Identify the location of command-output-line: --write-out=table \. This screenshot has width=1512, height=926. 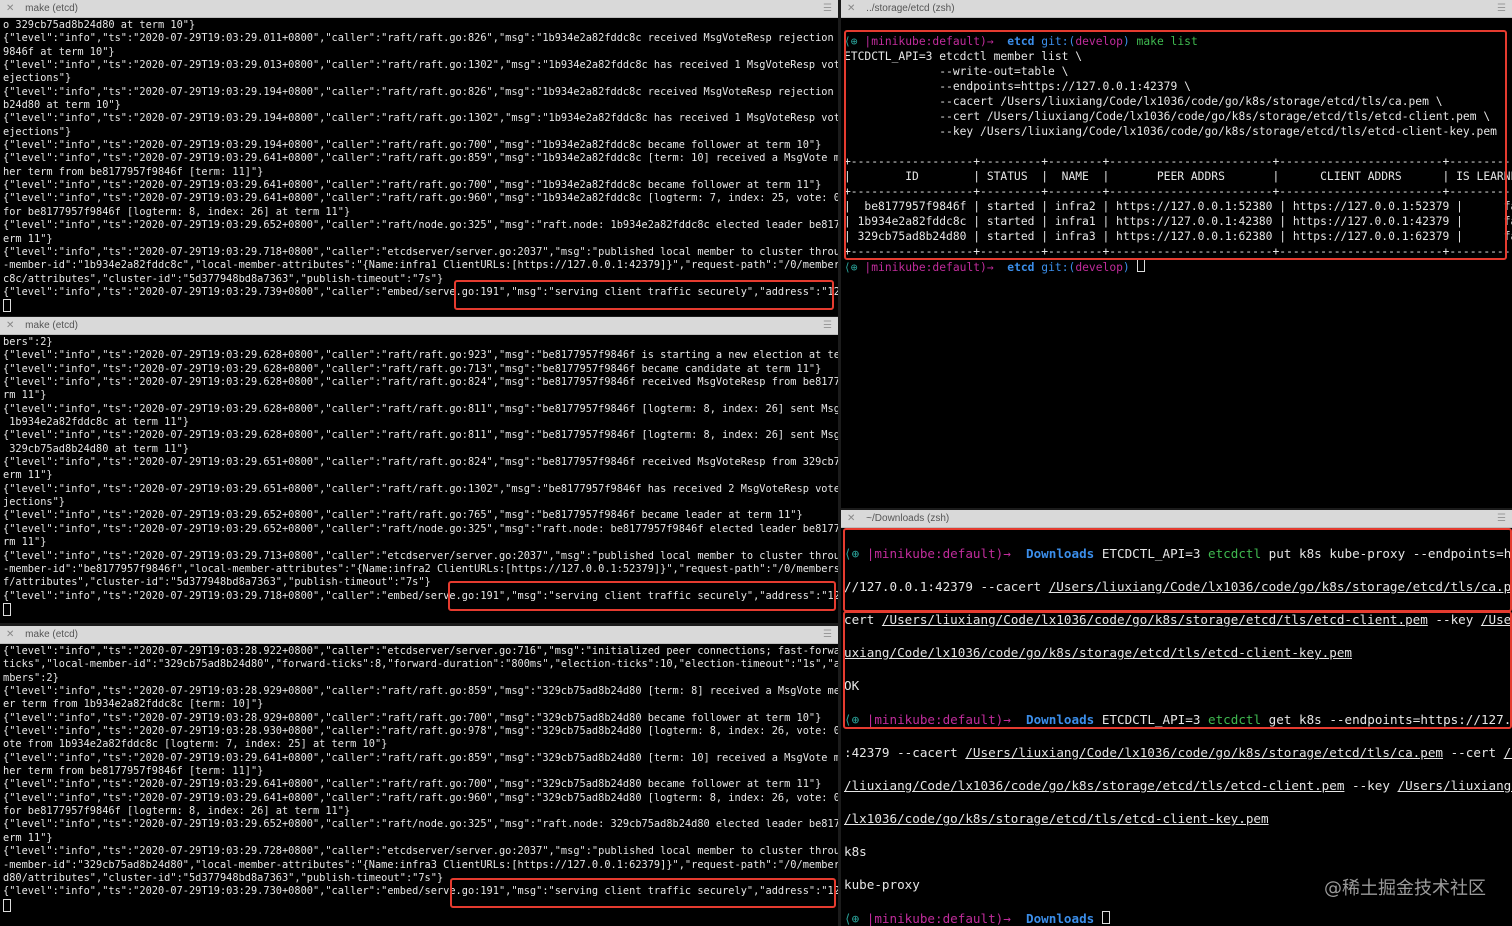
(956, 71).